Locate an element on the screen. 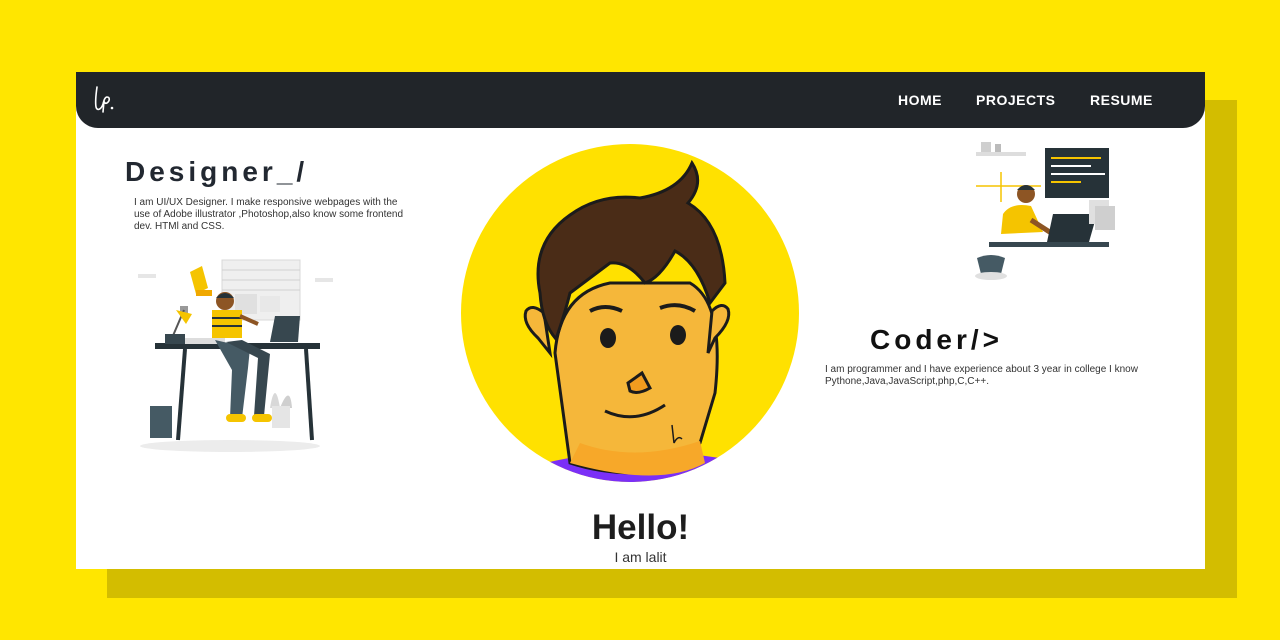 This screenshot has width=1280, height=640. nav-home-link: HOME is located at coordinates (920, 100).